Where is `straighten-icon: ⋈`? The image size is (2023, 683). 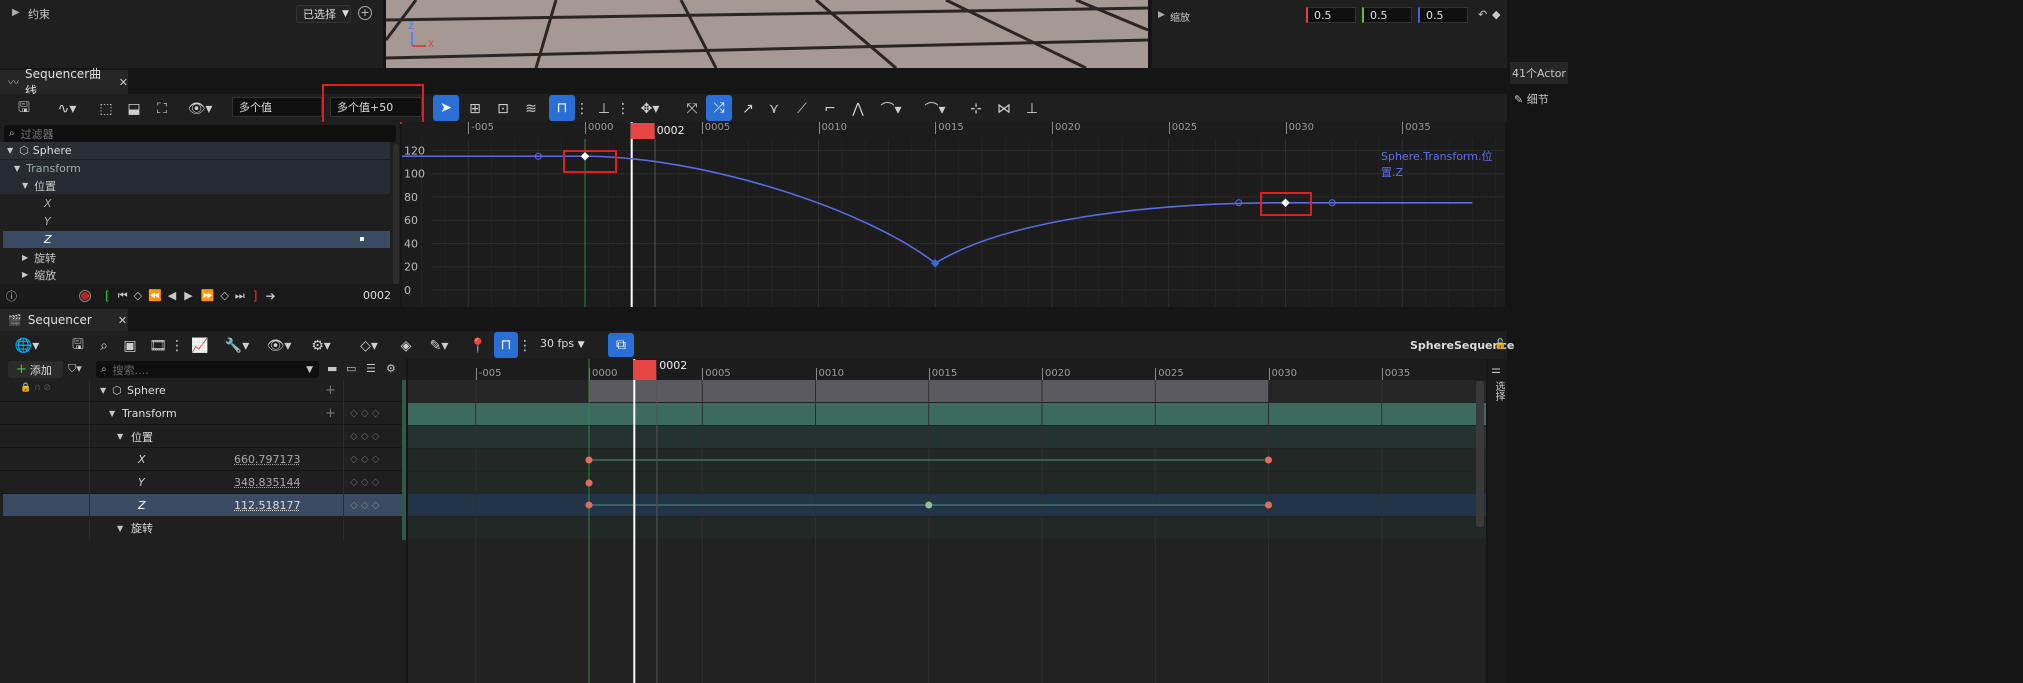
straighten-icon: ⋈ is located at coordinates (1004, 109).